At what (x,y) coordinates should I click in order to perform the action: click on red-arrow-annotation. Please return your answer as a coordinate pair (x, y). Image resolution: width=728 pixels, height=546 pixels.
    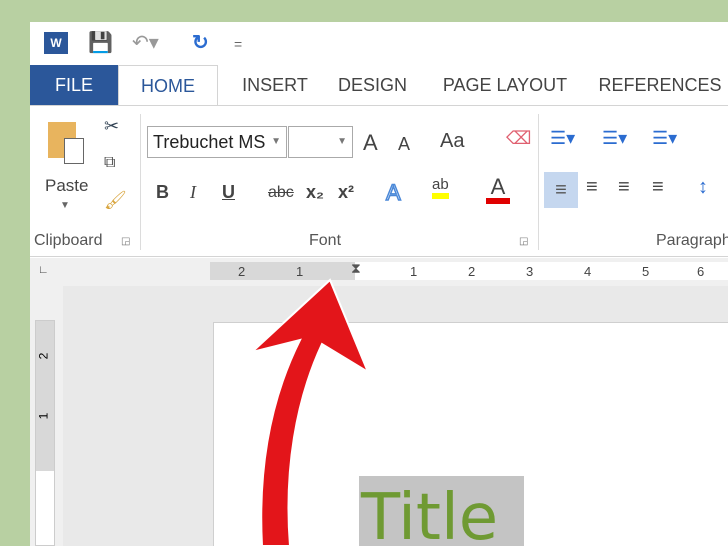
    Looking at the image, I should click on (311, 412).